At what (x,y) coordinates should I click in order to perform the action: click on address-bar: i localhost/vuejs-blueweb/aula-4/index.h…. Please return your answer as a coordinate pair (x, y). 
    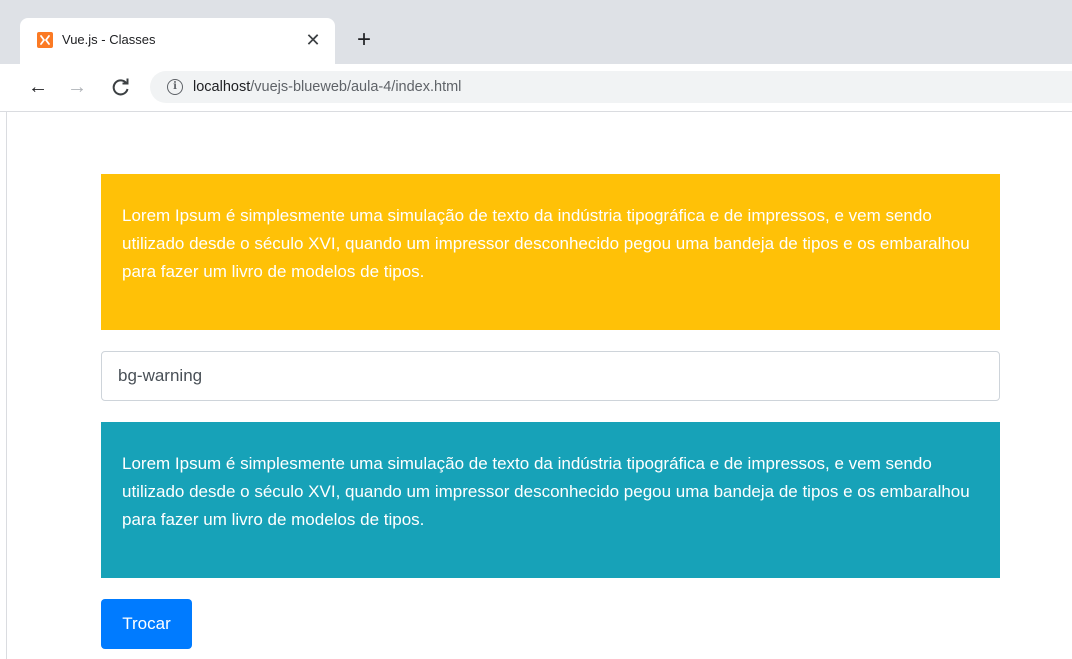
    Looking at the image, I should click on (611, 87).